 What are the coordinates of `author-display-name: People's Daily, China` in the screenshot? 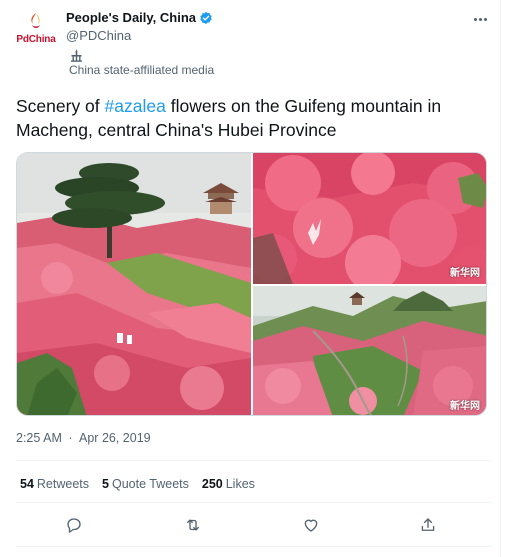 It's located at (131, 18).